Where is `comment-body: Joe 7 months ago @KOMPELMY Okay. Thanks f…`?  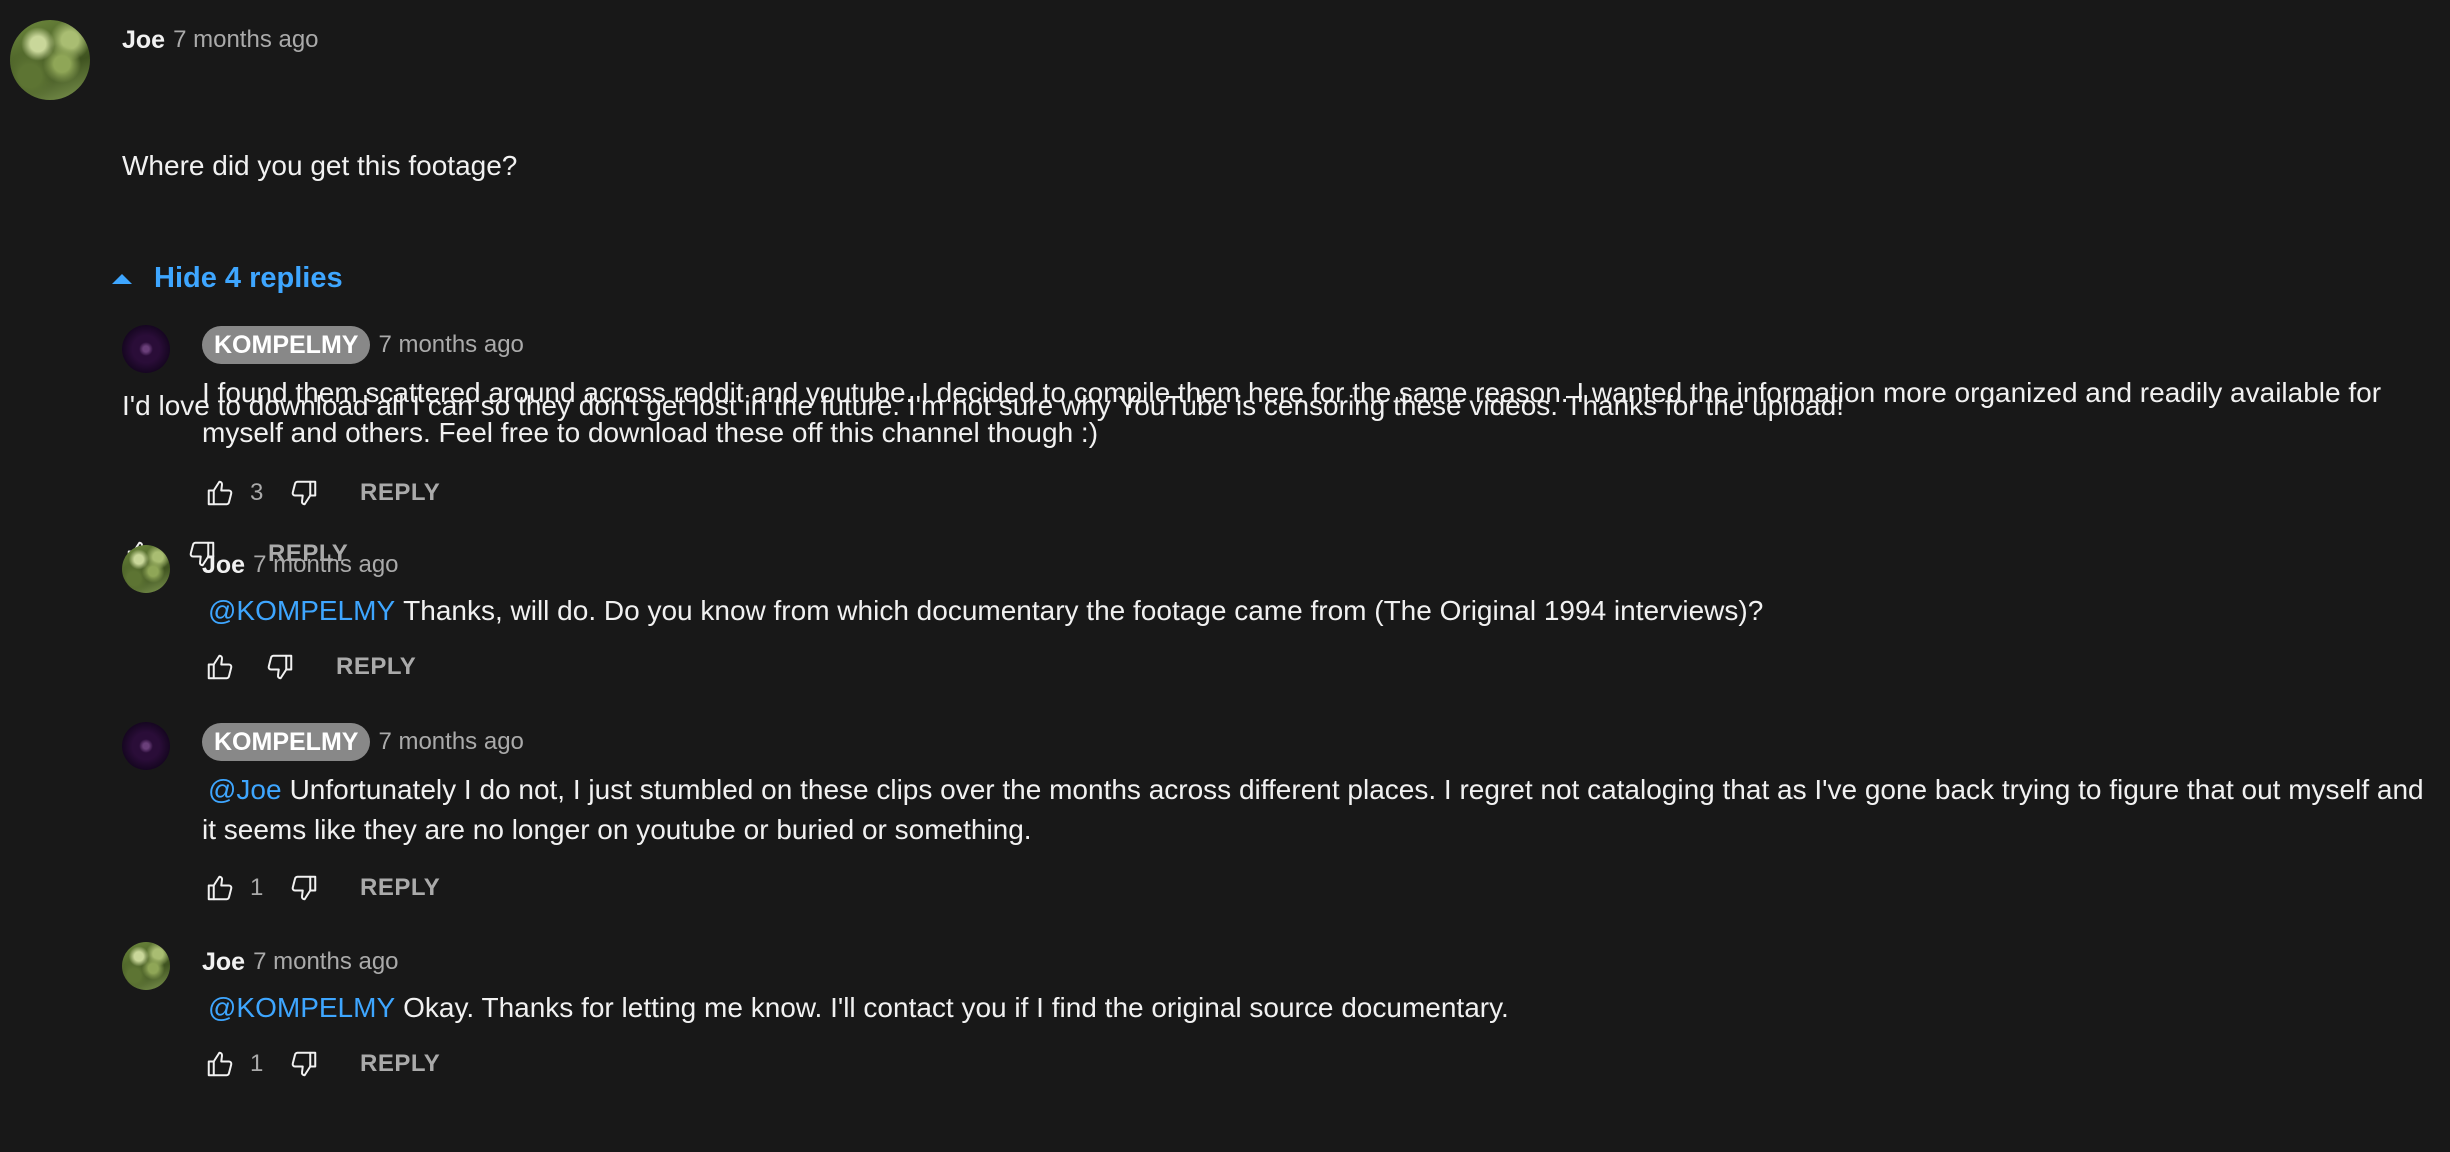 comment-body: Joe 7 months ago @KOMPELMY Okay. Thanks f… is located at coordinates (1317, 1015).